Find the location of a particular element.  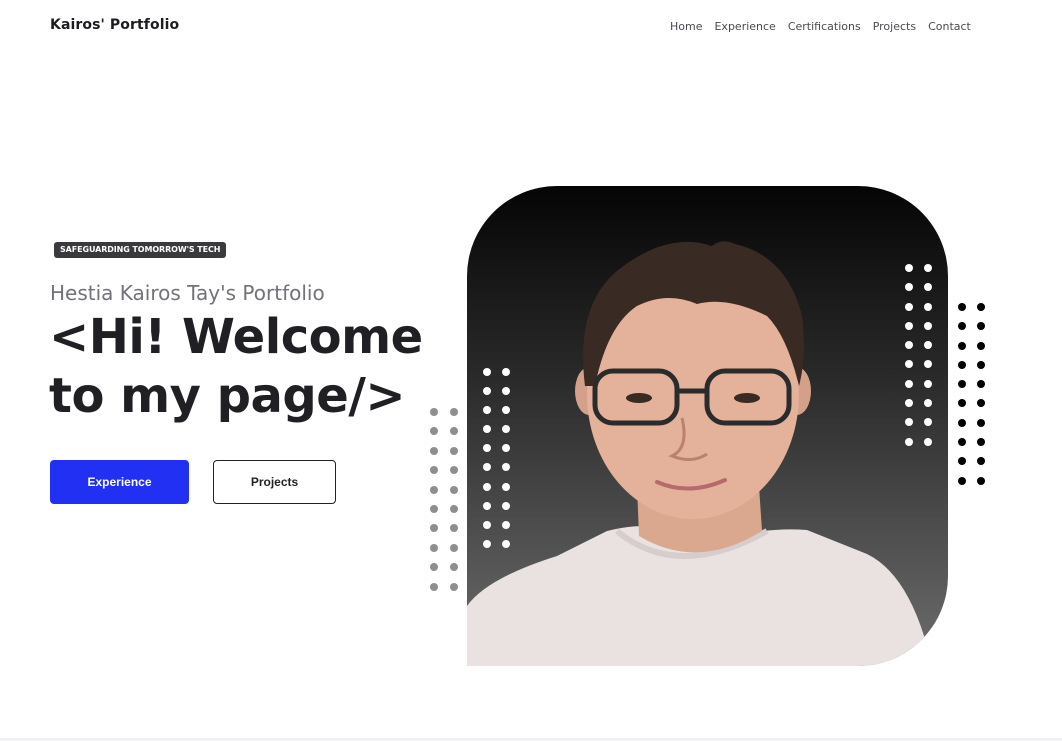

hero-headline: <Hi! Welcome to my page/> is located at coordinates (236, 366).